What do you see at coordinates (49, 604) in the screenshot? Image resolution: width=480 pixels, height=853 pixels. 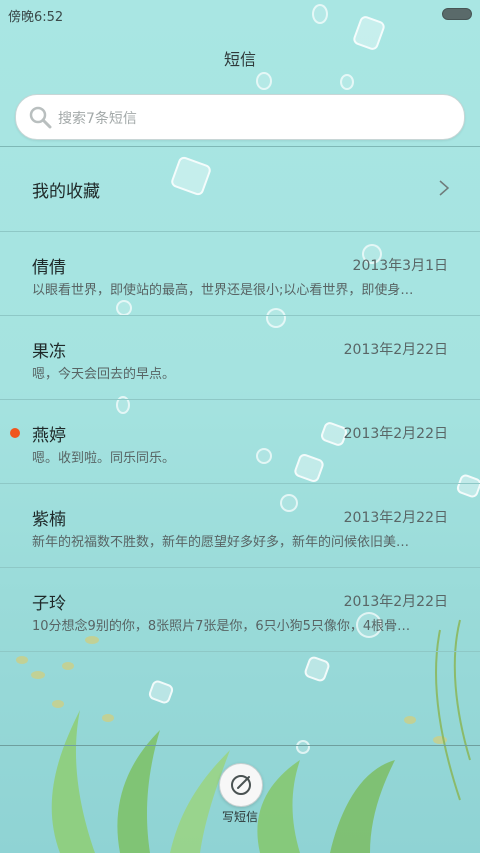 I see `contact-name: 子玲` at bounding box center [49, 604].